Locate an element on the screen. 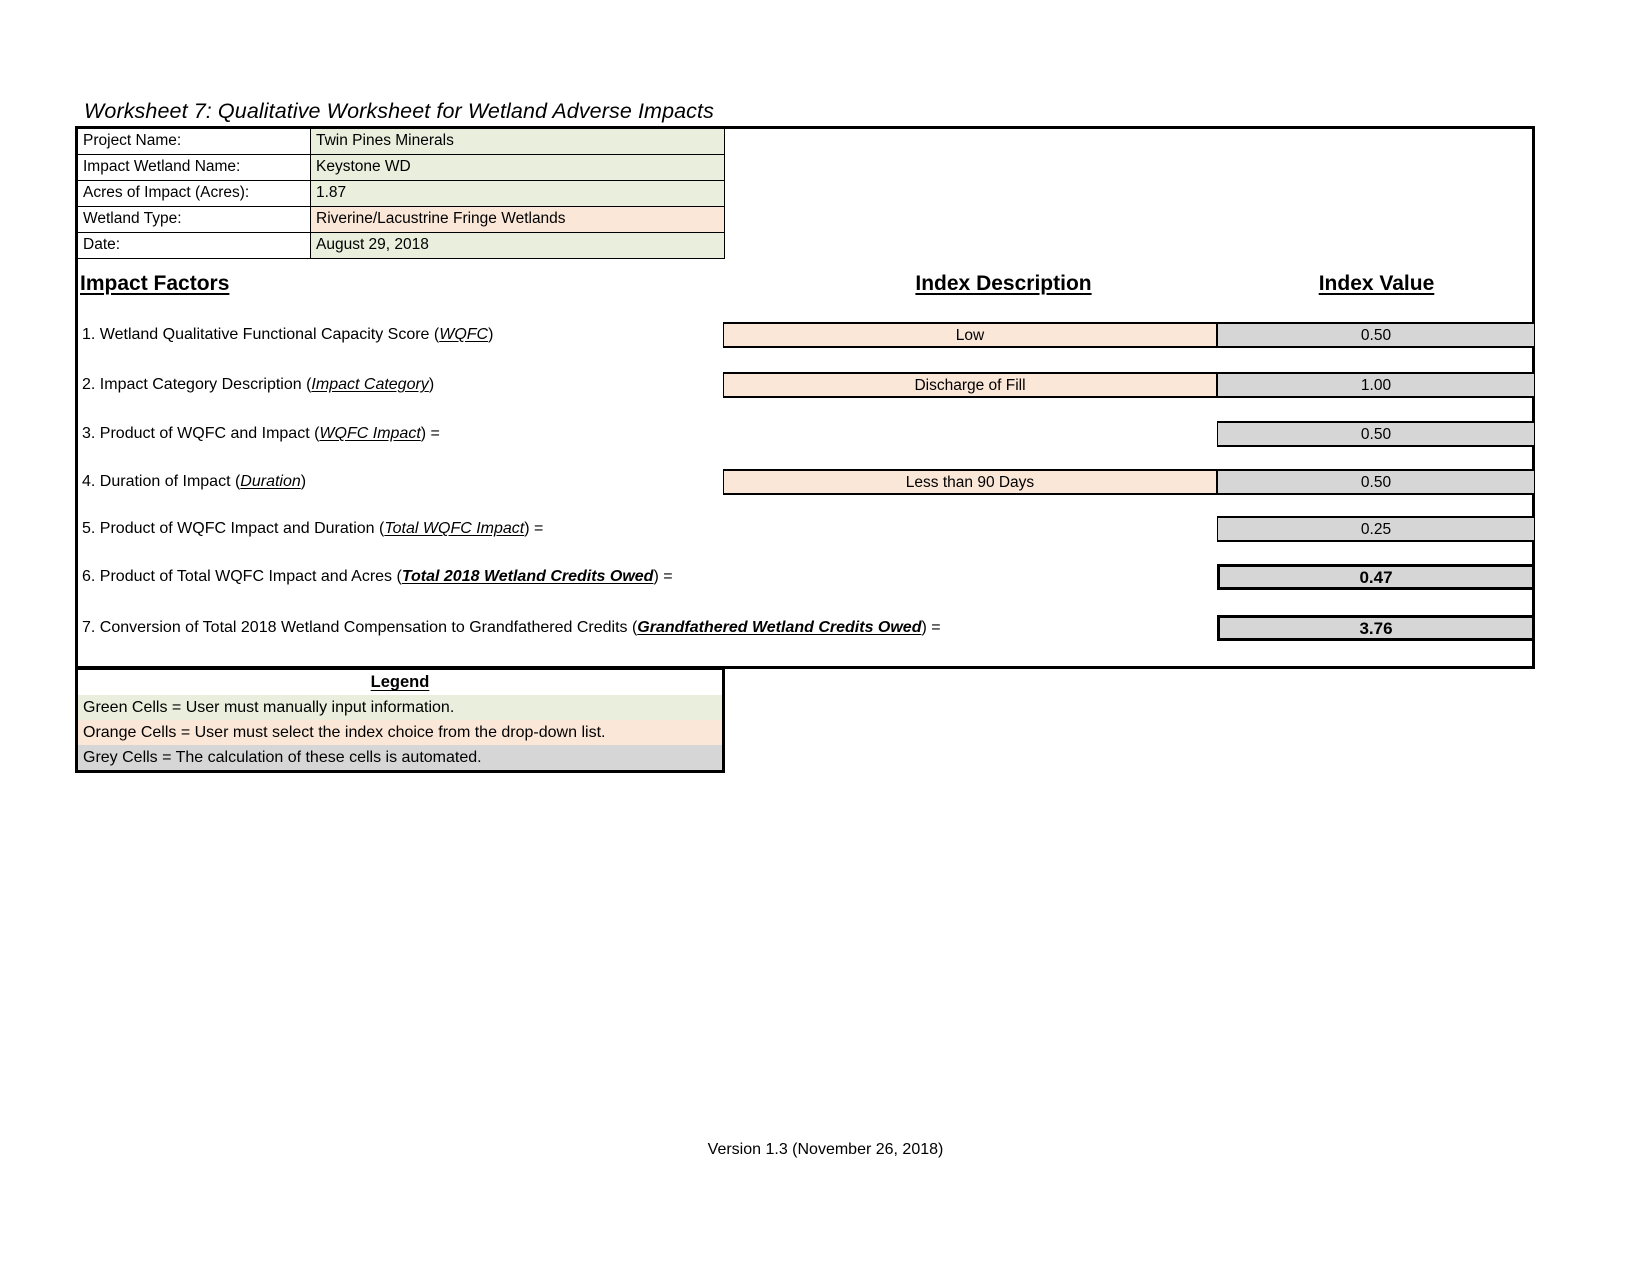 The image size is (1651, 1278). info-row-value: 1.87 is located at coordinates (517, 193).